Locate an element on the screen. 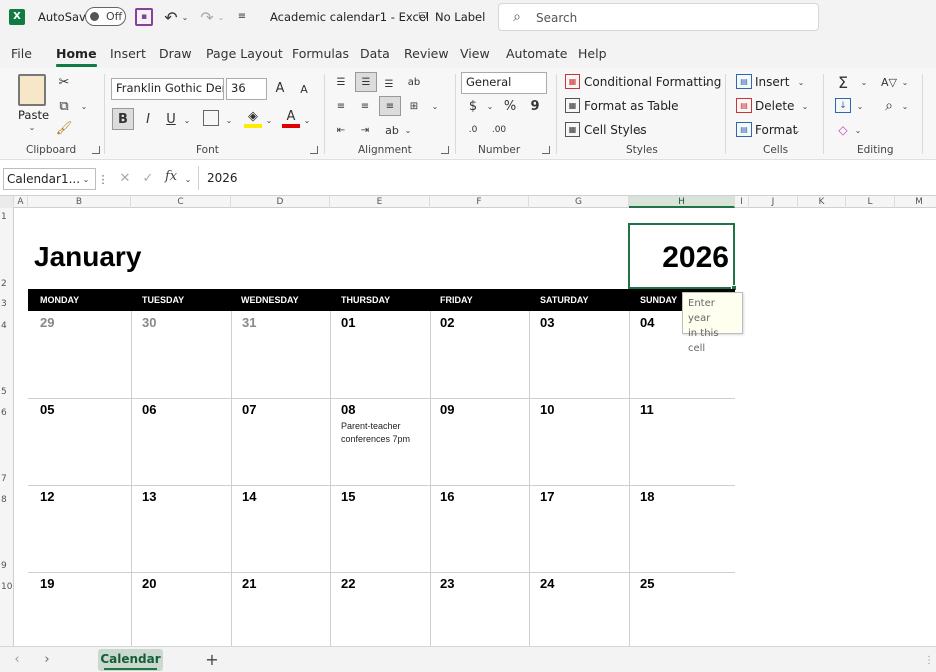 The height and width of the screenshot is (672, 936). day-number: 07 is located at coordinates (249, 409).